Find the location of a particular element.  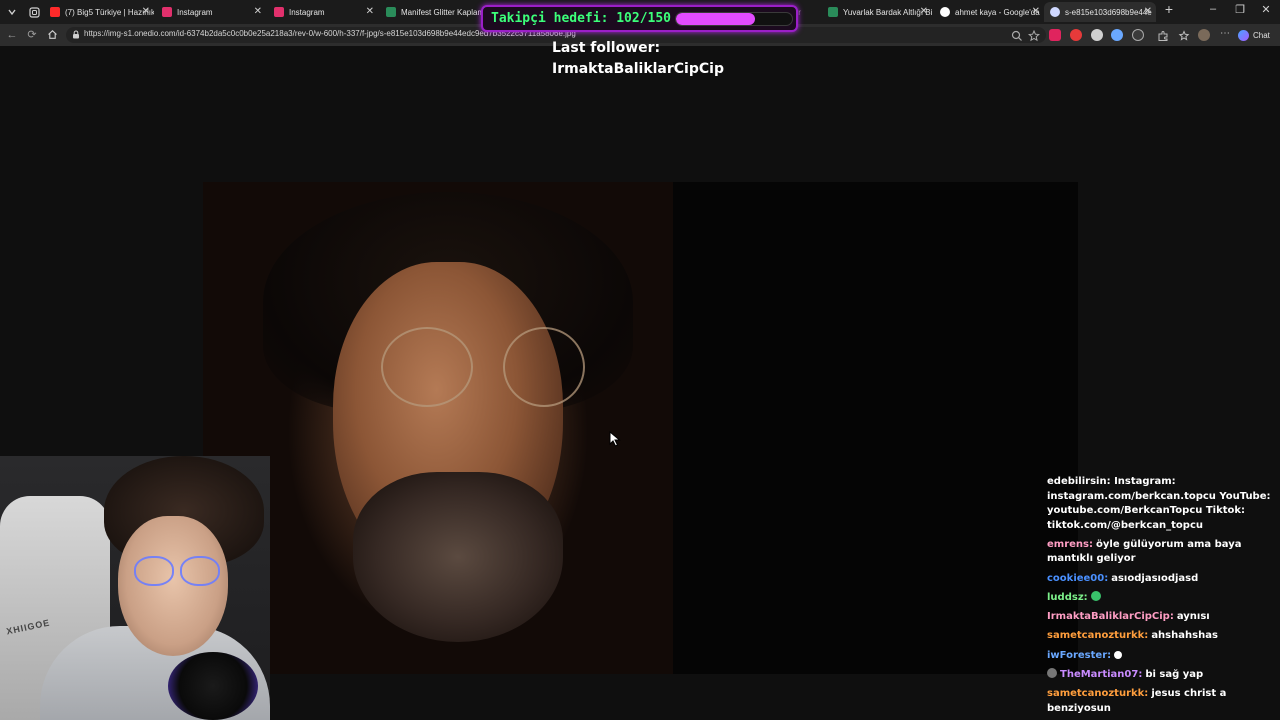

tab-google-search: ahmet kaya - Google'da ✕ is located at coordinates (989, 12).